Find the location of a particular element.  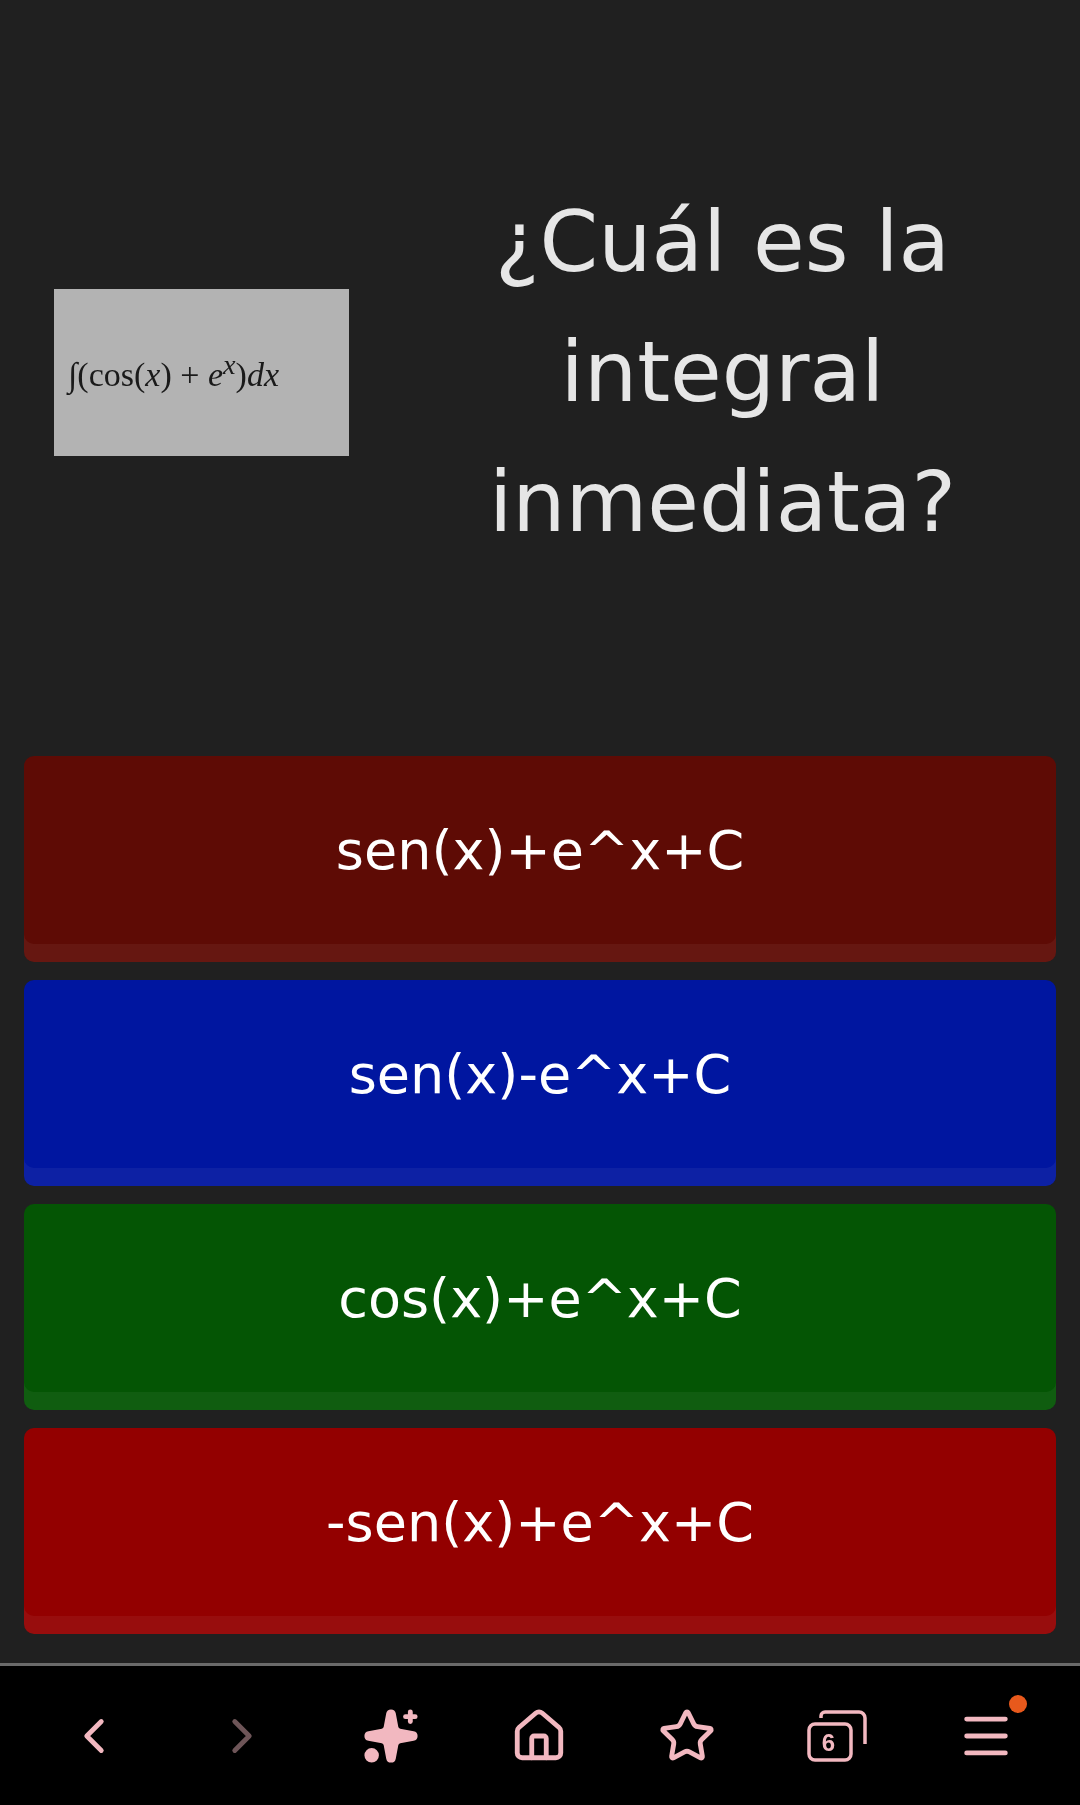

sparkles-icon is located at coordinates (390, 1735).